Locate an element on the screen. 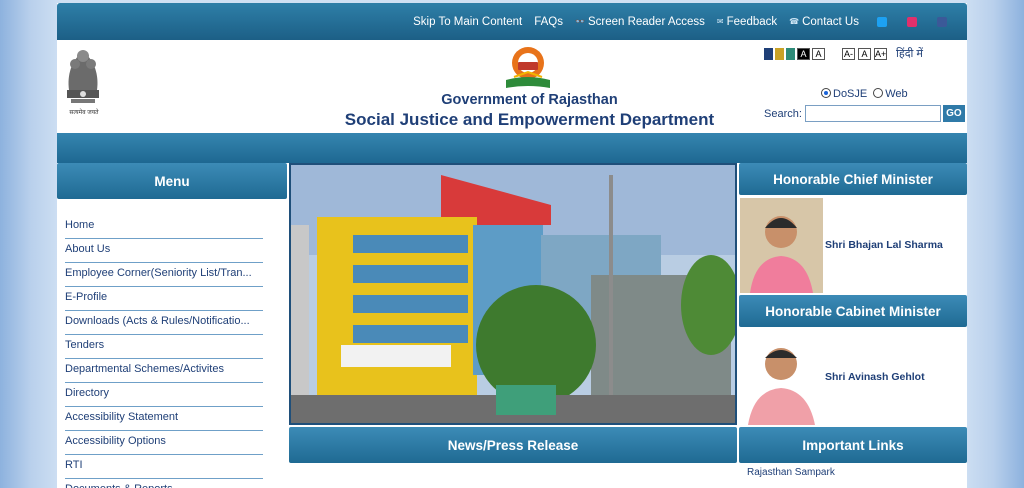 The width and height of the screenshot is (1024, 488). menu-item-documents-reports: Documents & Reports is located at coordinates (164, 483).